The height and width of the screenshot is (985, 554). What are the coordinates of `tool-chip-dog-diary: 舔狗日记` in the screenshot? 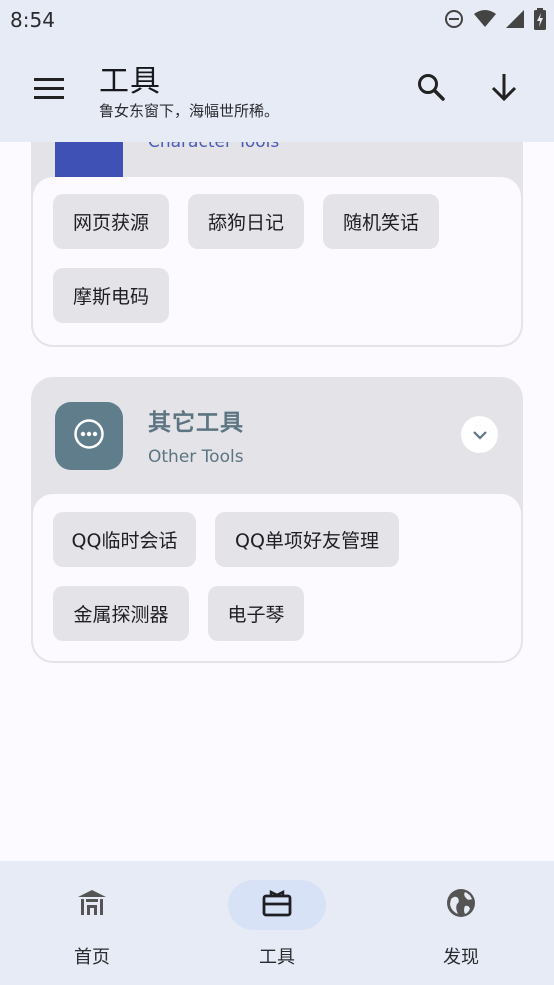 It's located at (246, 221).